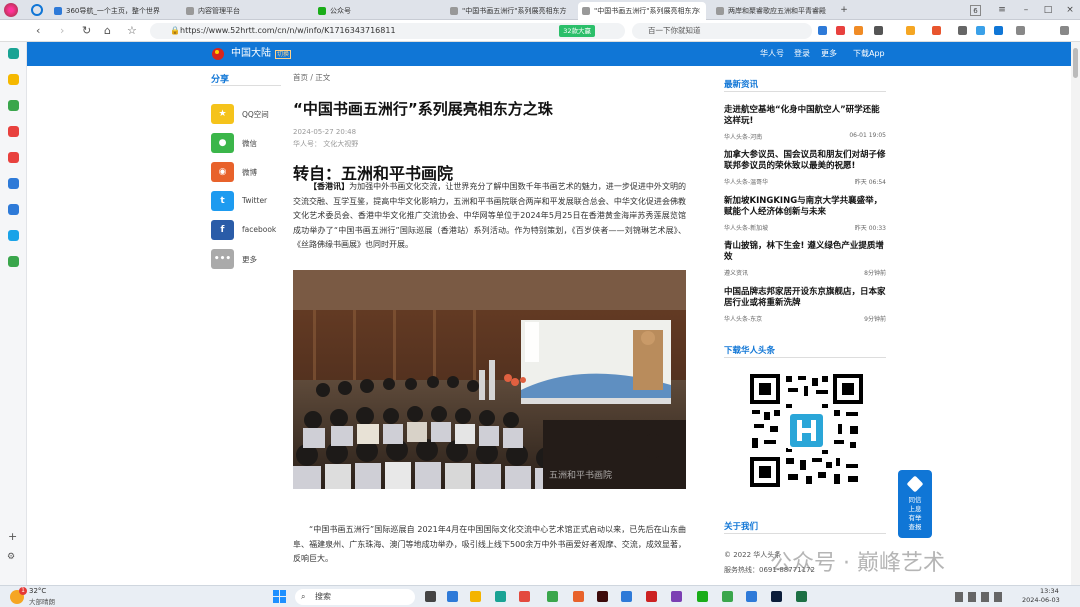 This screenshot has height=607, width=1080. Describe the element at coordinates (251, 54) in the screenshot. I see `region-label: 中国大陆` at that location.